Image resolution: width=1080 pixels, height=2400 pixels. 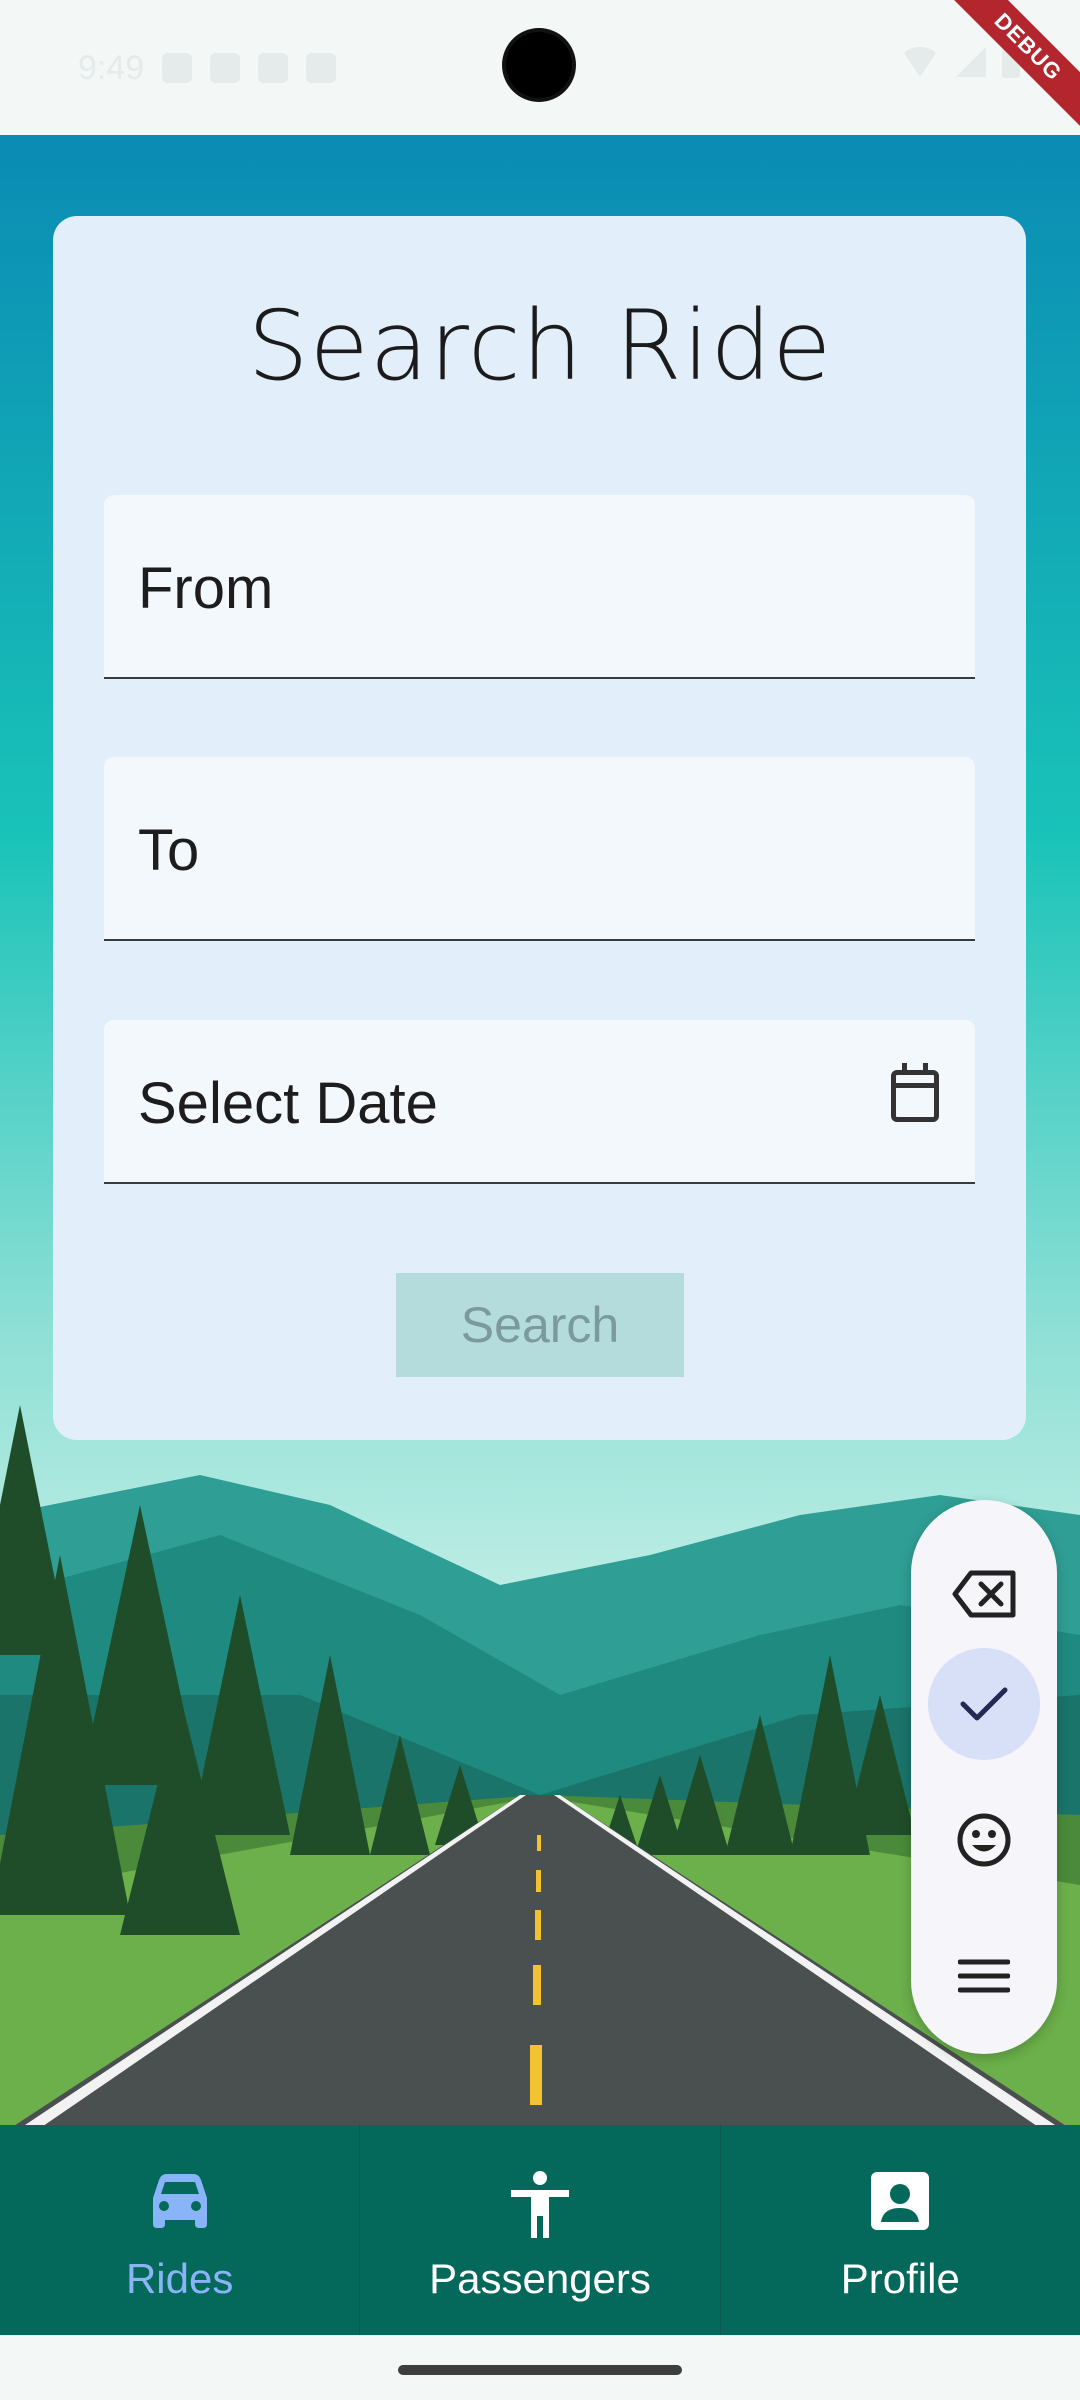 What do you see at coordinates (177, 68) in the screenshot?
I see `shield-icon` at bounding box center [177, 68].